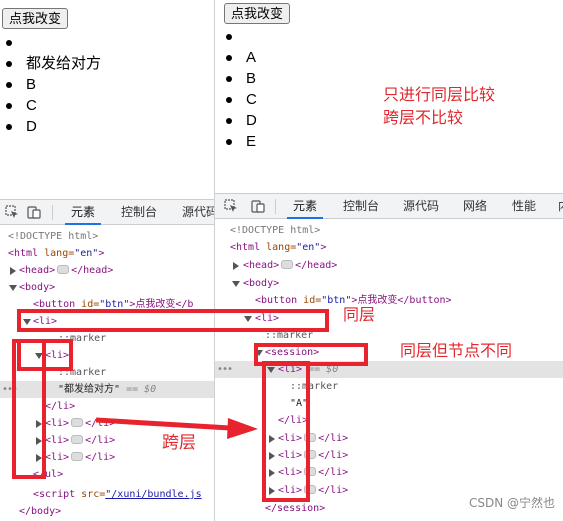  Describe the element at coordinates (389, 300) in the screenshot. I see `tree-row: <button id="btn">点我改变</button>` at that location.